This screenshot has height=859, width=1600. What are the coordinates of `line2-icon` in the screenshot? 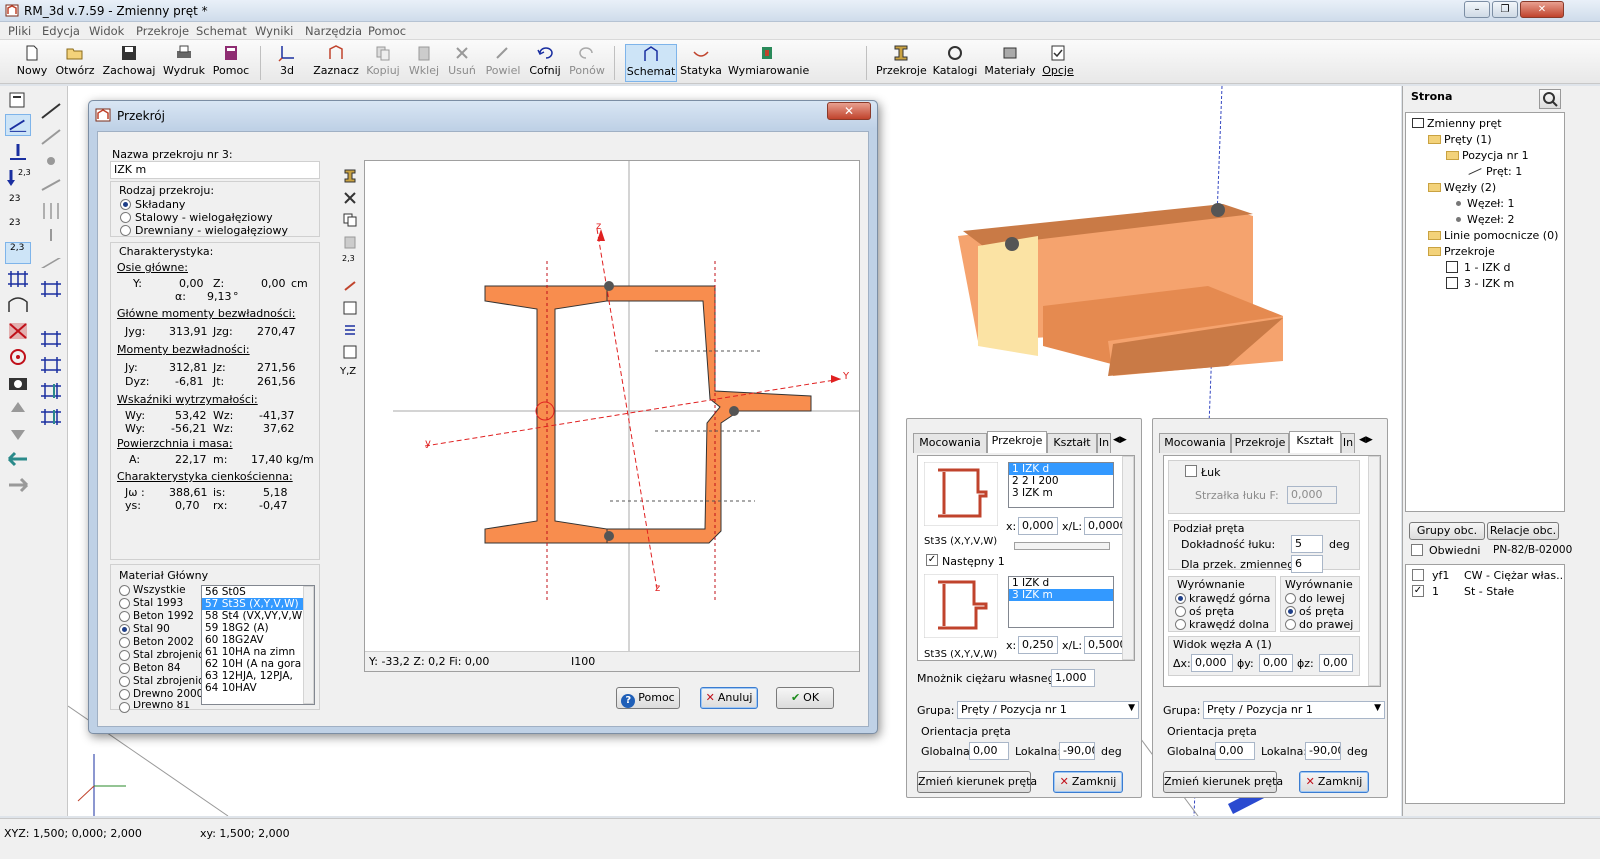 It's located at (51, 137).